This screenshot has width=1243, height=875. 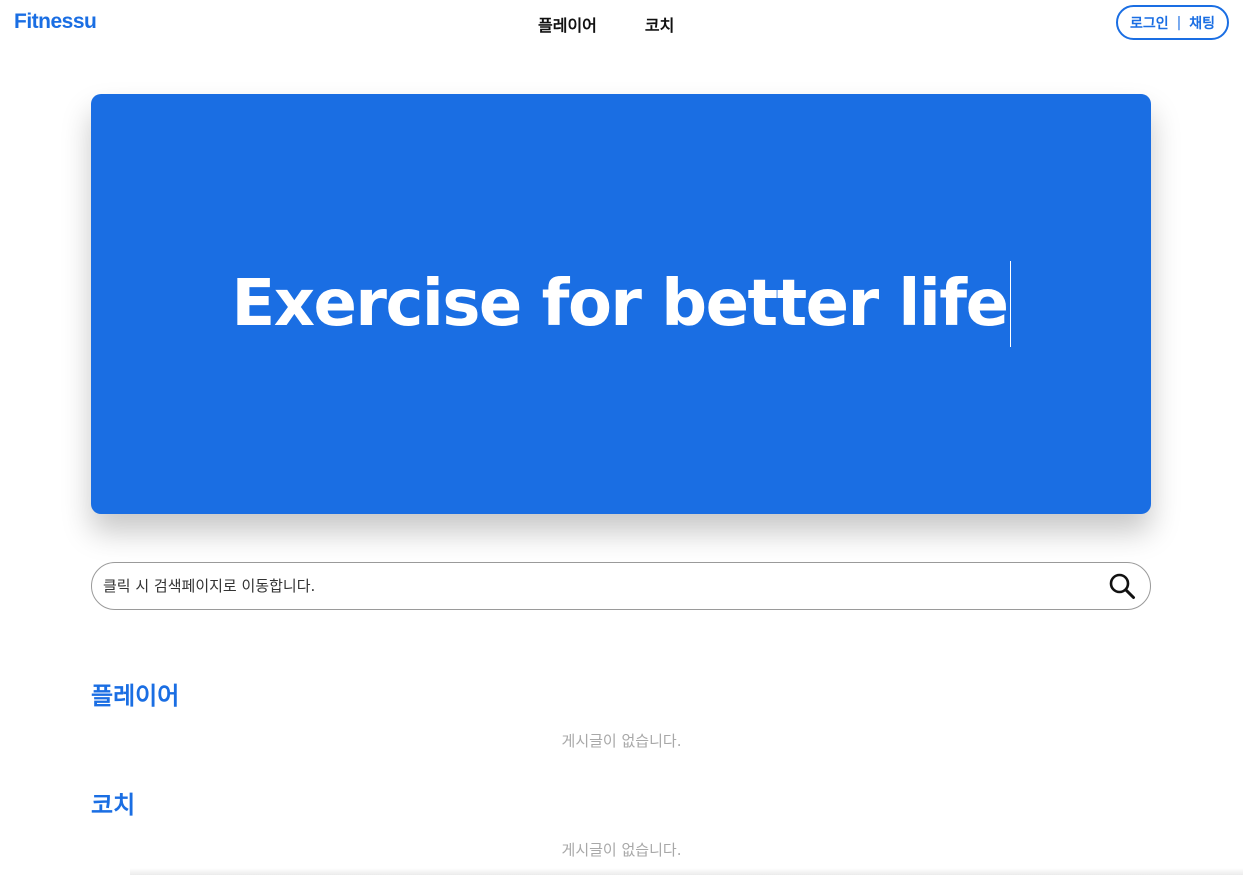 I want to click on typing-caret, so click(x=1010, y=304).